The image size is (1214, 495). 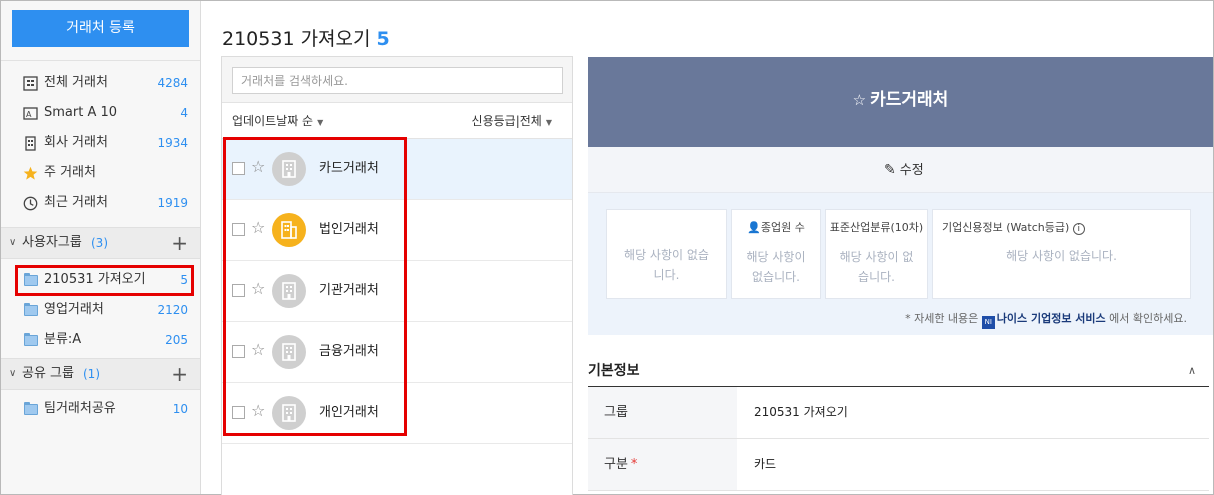 I want to click on note-suffix: 에서 확인하세요., so click(x=1148, y=318).